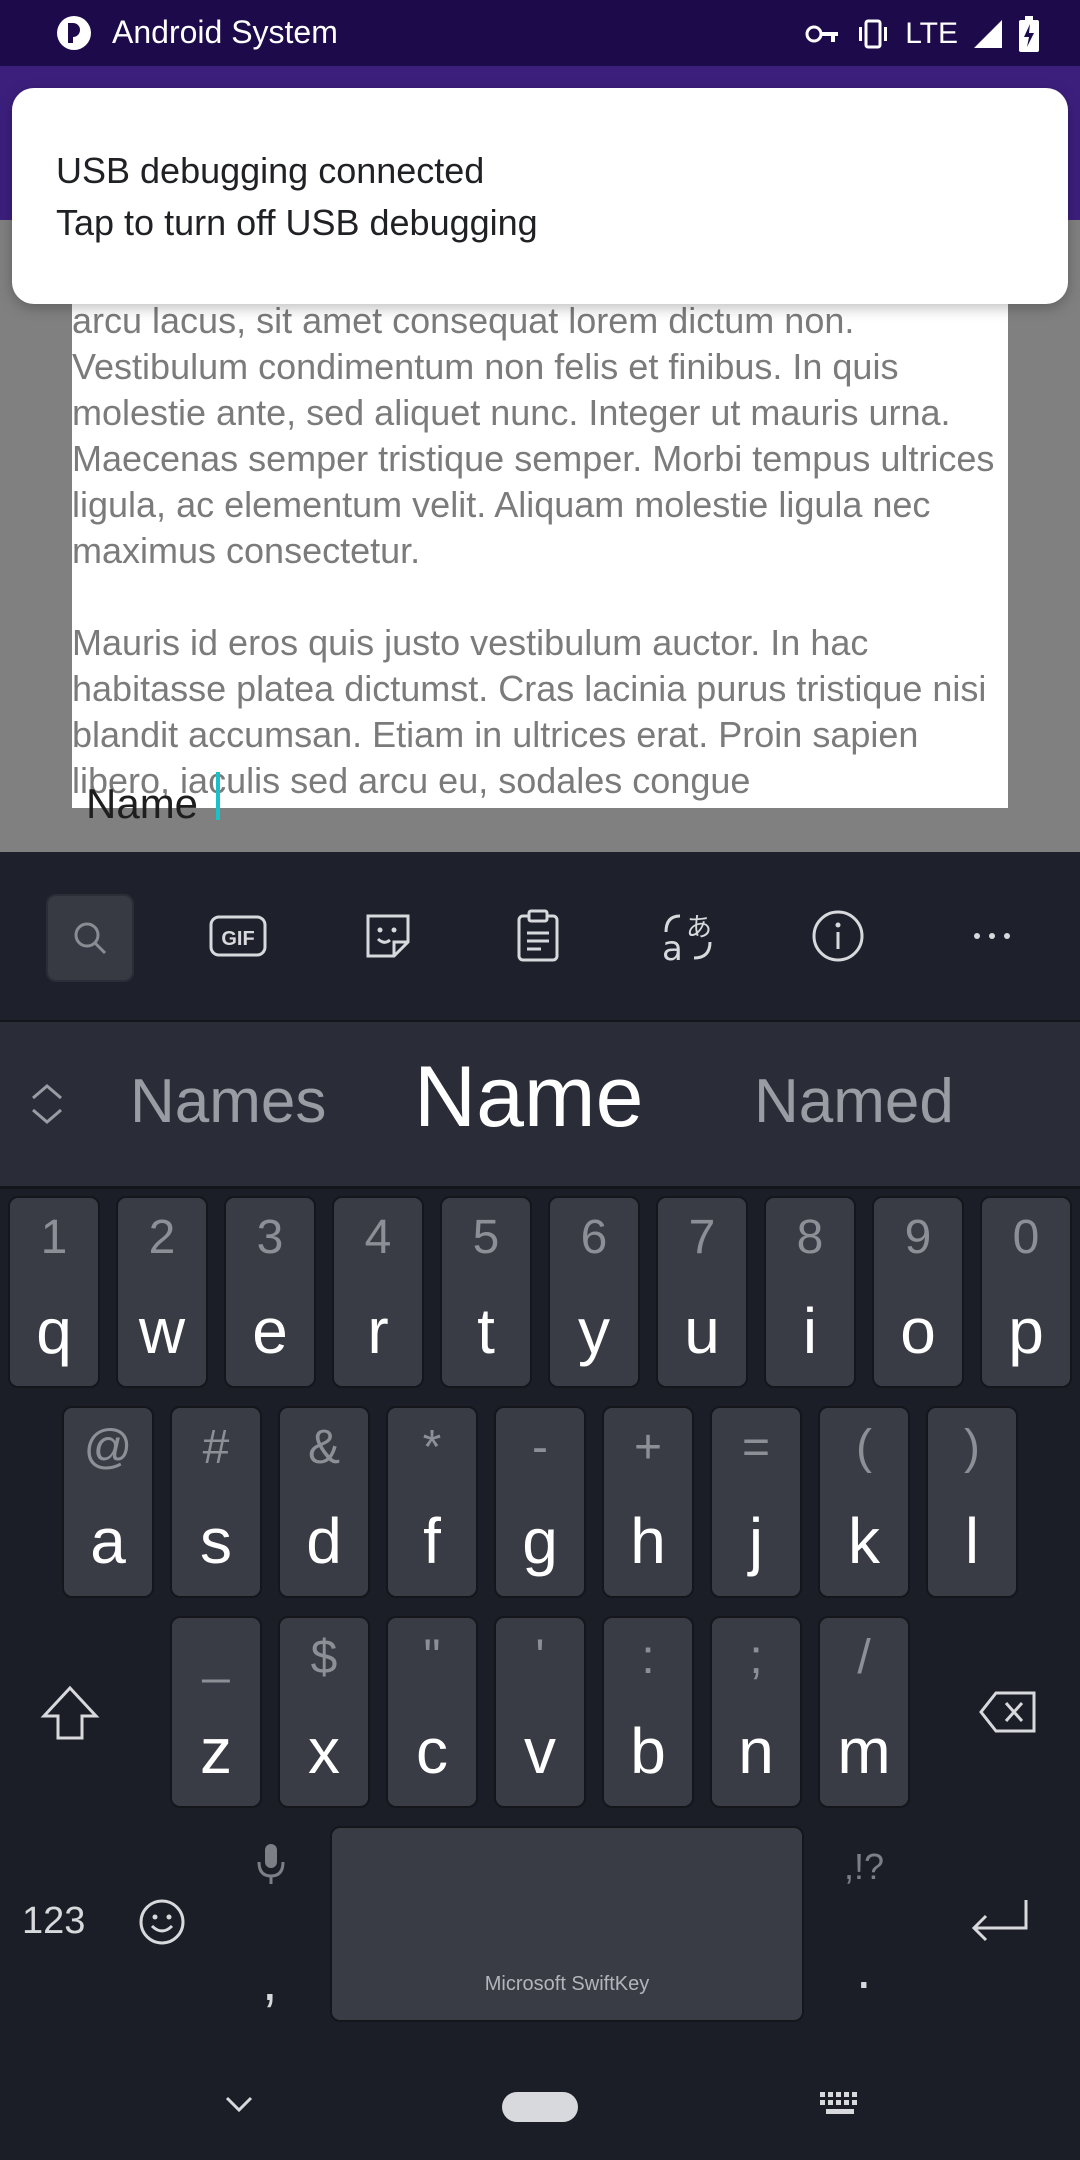 The image size is (1080, 2160). Describe the element at coordinates (324, 1502) in the screenshot. I see `key-d: & d` at that location.